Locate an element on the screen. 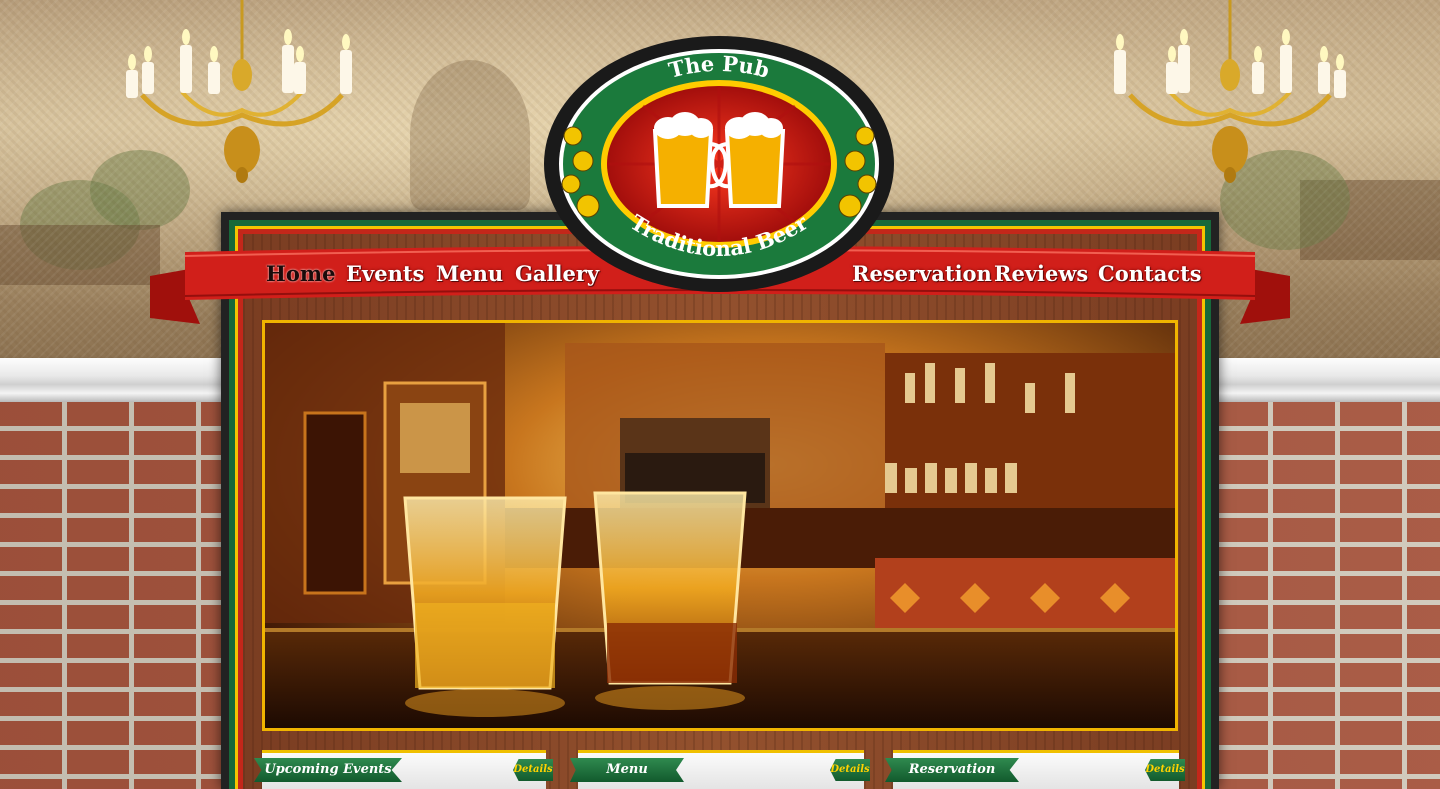 Image resolution: width=1440 pixels, height=789 pixels. mural-figure is located at coordinates (470, 135).